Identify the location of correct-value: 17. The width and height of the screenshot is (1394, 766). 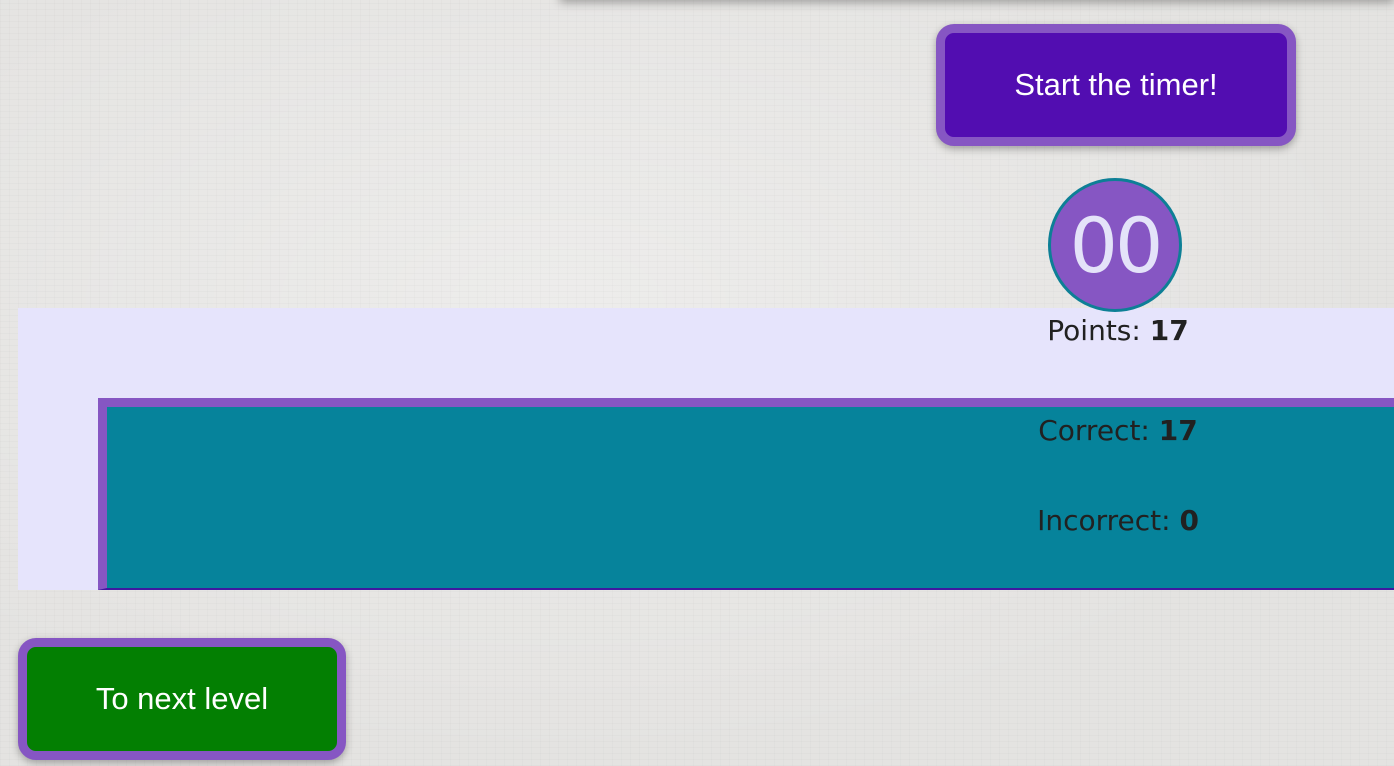
(1178, 430).